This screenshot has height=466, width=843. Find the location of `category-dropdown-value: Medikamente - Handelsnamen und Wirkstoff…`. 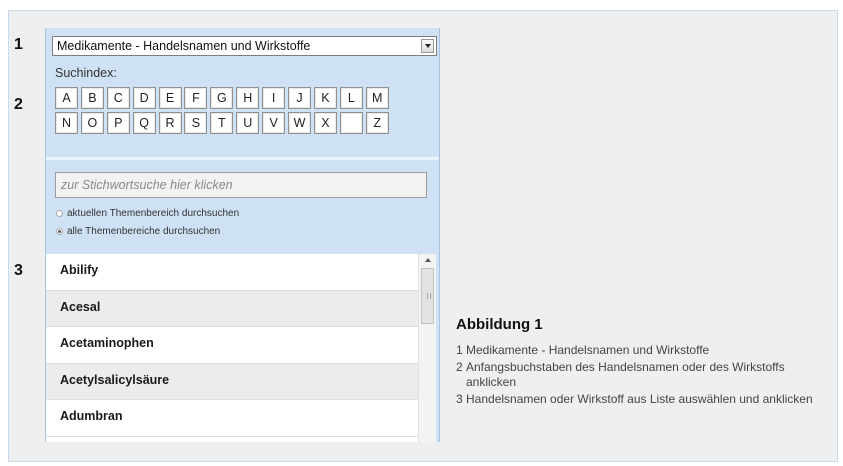

category-dropdown-value: Medikamente - Handelsnamen und Wirkstoff… is located at coordinates (184, 46).